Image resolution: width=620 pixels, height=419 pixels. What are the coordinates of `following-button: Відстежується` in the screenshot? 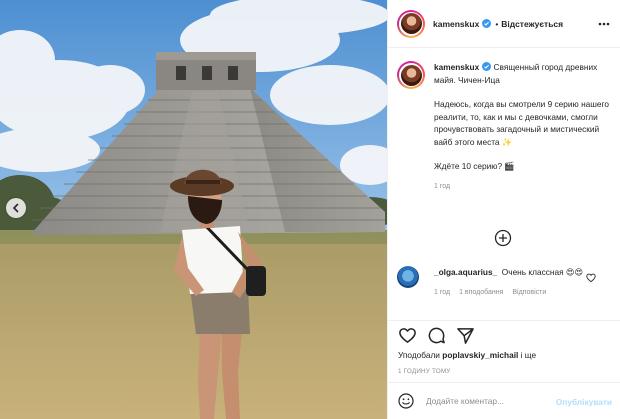 It's located at (532, 24).